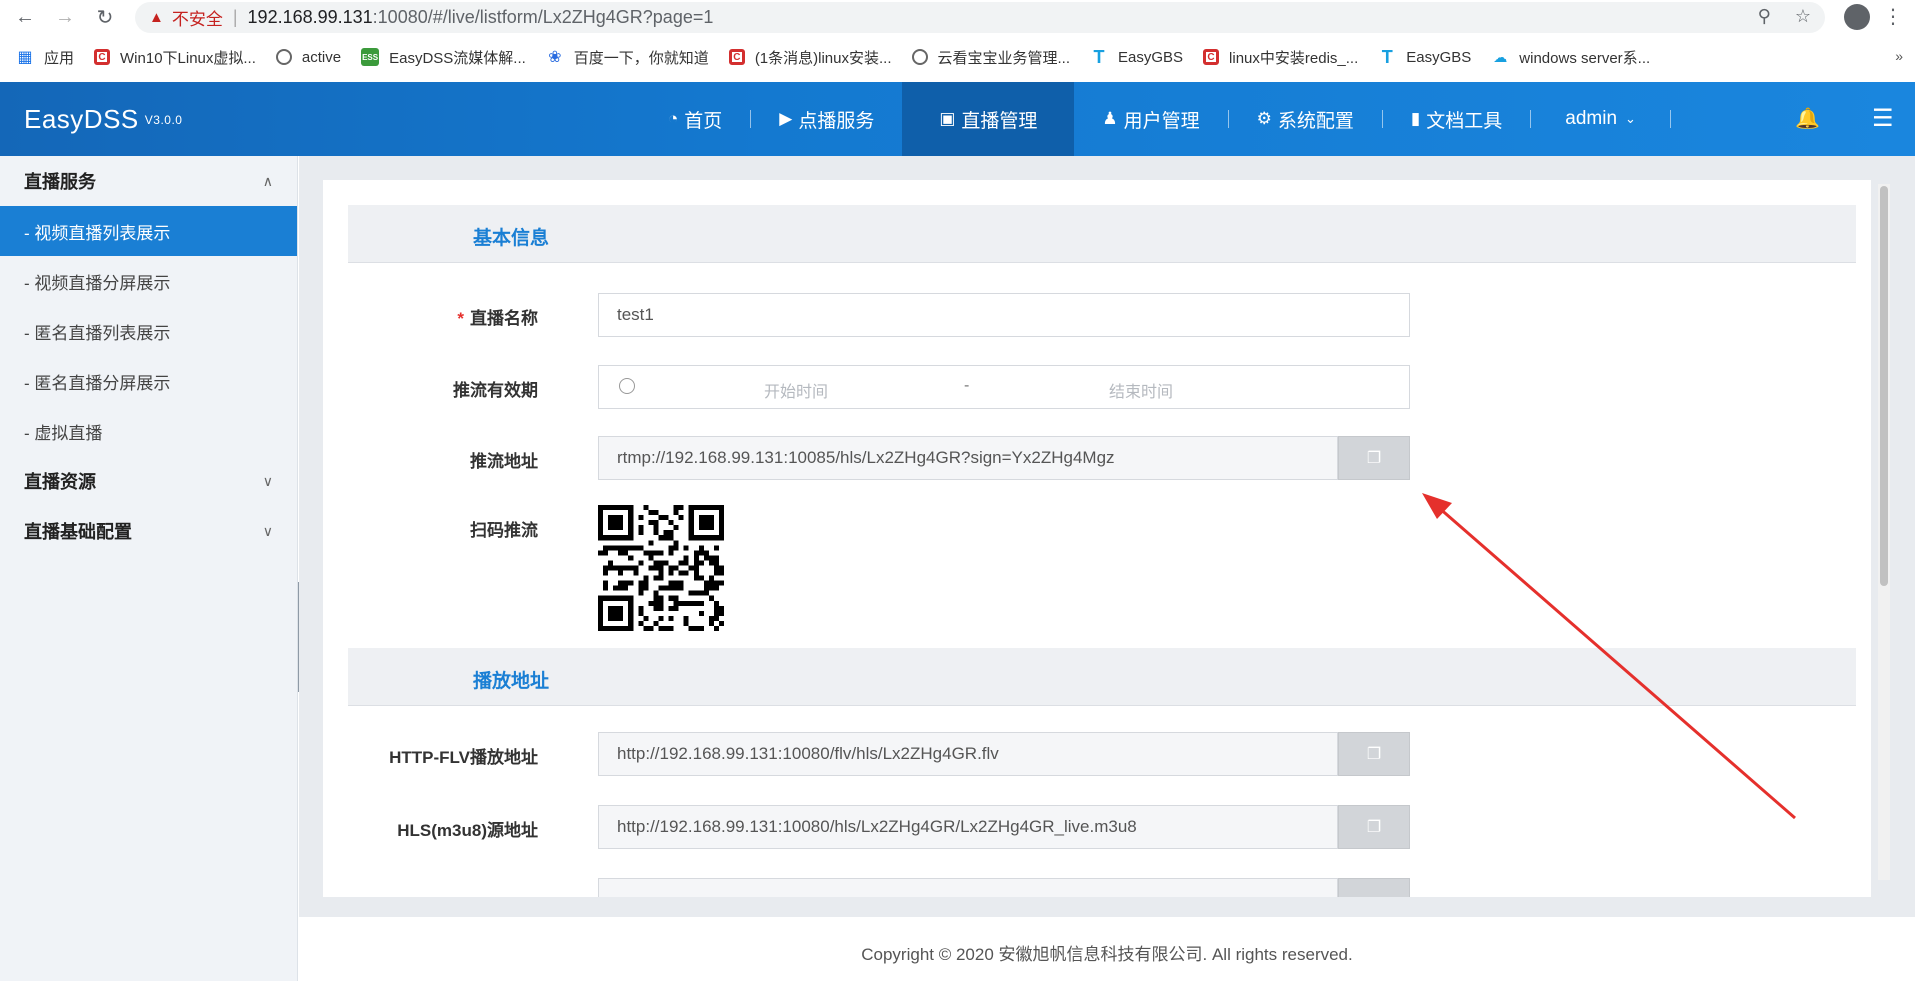 Image resolution: width=1915 pixels, height=981 pixels. I want to click on dashboard-icon: ◔, so click(673, 118).